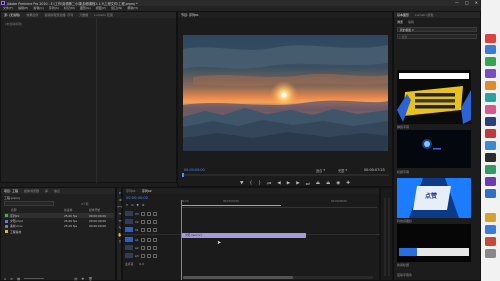 The height and width of the screenshot is (281, 500). Describe the element at coordinates (288, 183) in the screenshot. I see `play-icon: ▶` at that location.